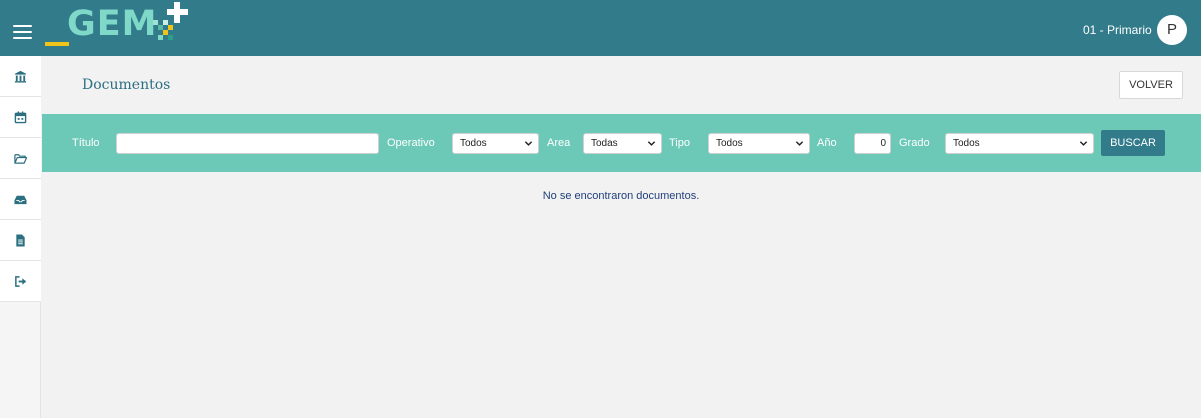  Describe the element at coordinates (827, 143) in the screenshot. I see `anio-label: Año` at that location.